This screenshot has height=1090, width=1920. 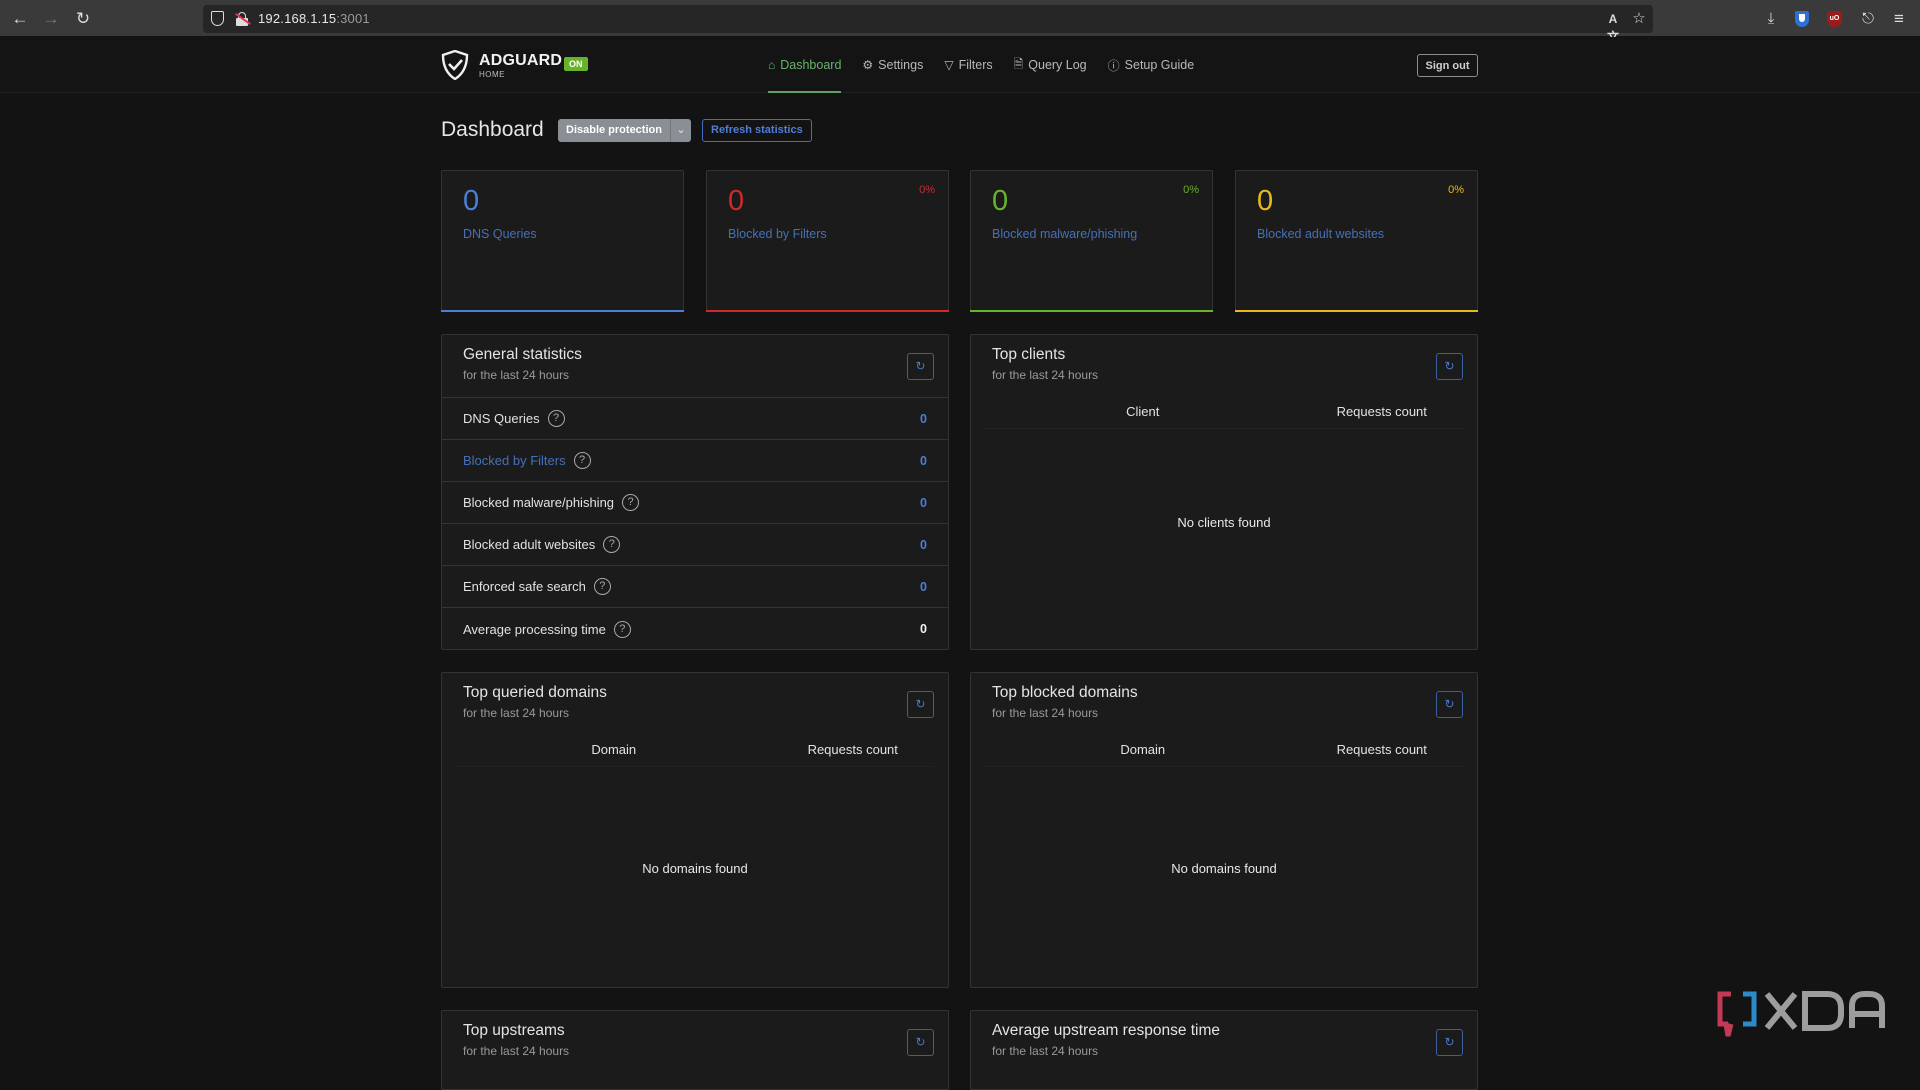 I want to click on url-text: 192.168.1.15:3001, so click(x=314, y=18).